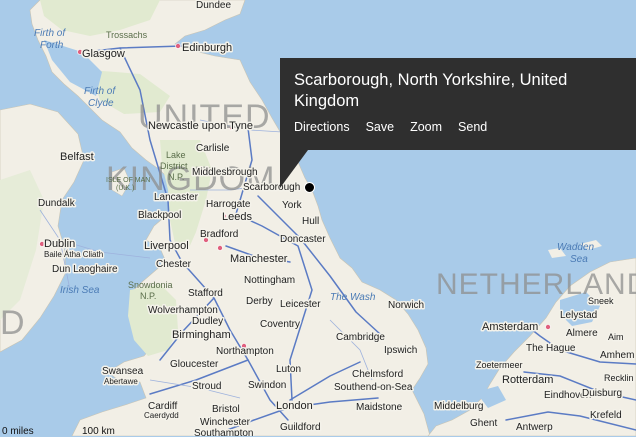 The width and height of the screenshot is (636, 437). What do you see at coordinates (225, 422) in the screenshot?
I see `place-winchester: Winchester` at bounding box center [225, 422].